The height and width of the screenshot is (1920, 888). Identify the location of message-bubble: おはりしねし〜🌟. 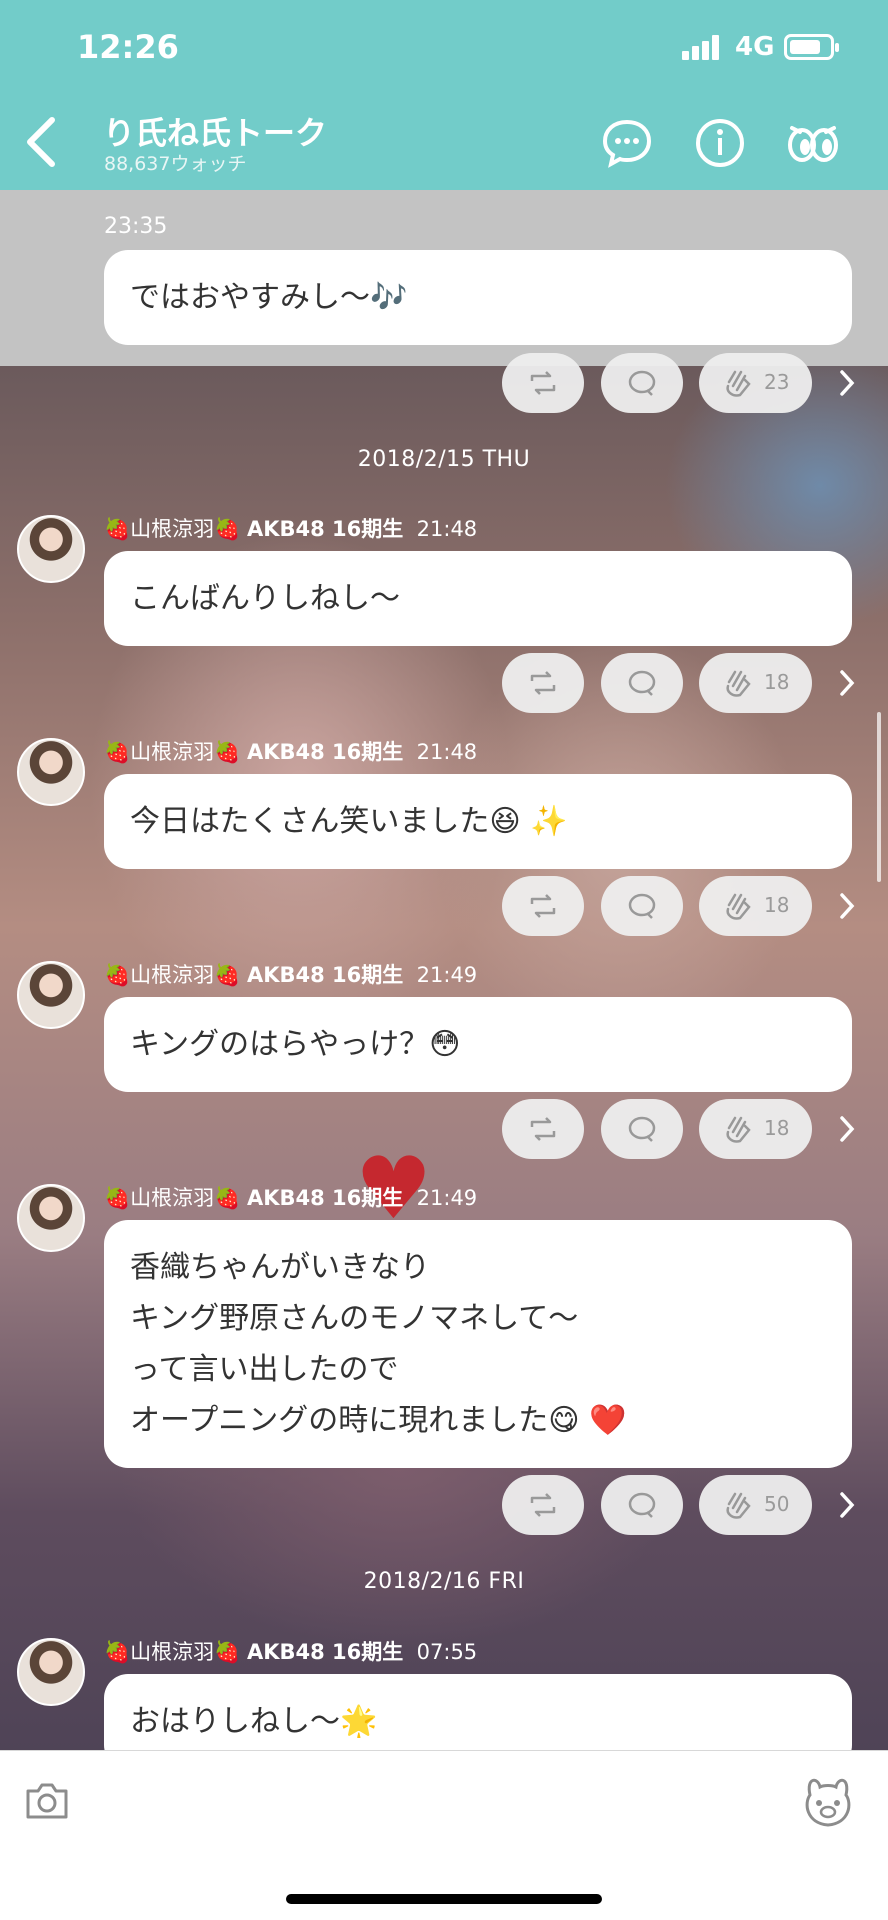
(478, 1712).